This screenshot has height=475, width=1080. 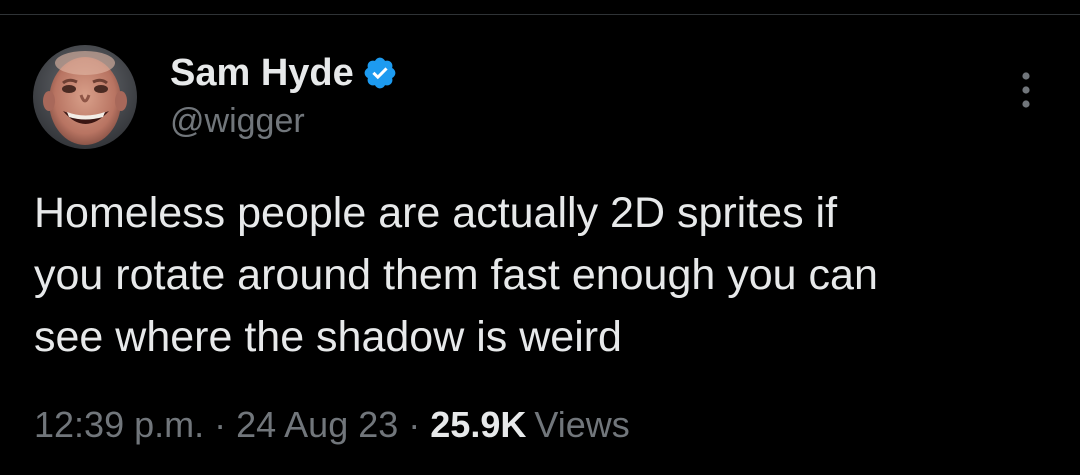 I want to click on tweet-meta: 12:39 p.m. · 24 Aug 23 · 25.9K Views, so click(x=332, y=425).